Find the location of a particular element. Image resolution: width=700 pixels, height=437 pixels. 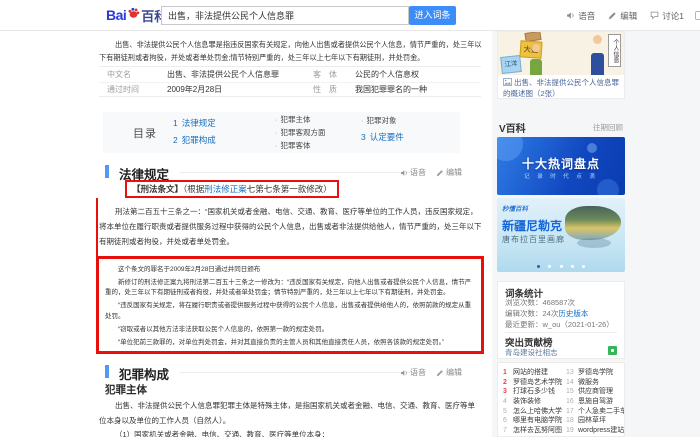

cartoon-sign: 个人信息 is located at coordinates (614, 50).